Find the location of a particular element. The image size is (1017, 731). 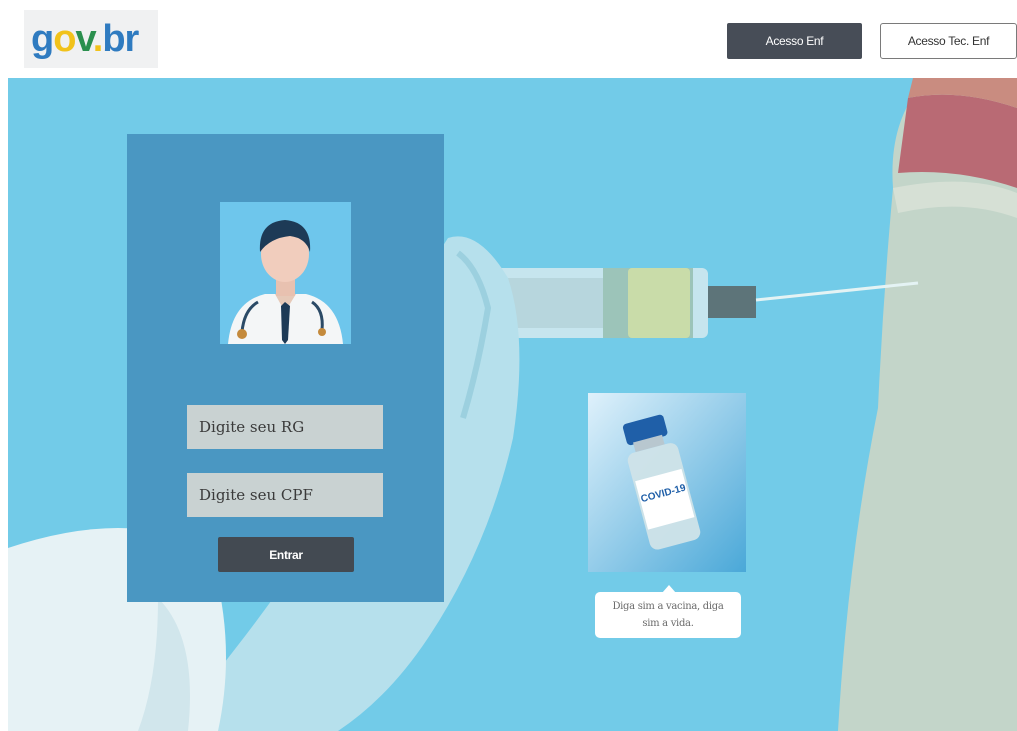

acesso-tec-enf-button: Acesso Tec. Enf is located at coordinates (948, 41).